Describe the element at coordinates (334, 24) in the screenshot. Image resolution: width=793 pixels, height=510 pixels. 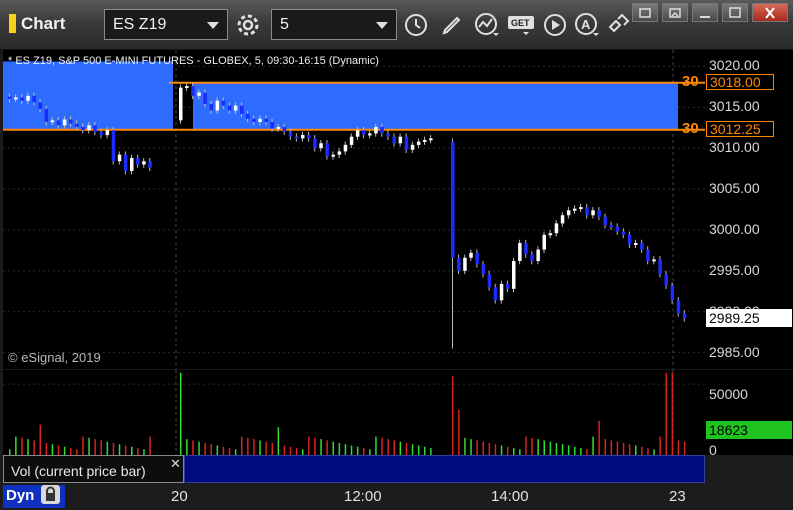
I see `interval-dropdown: 5` at that location.